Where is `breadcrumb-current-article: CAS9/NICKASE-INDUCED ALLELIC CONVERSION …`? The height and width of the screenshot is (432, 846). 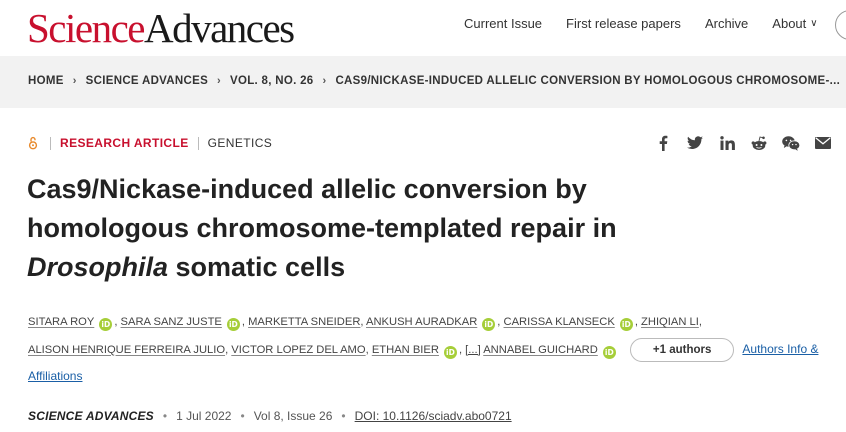 breadcrumb-current-article: CAS9/NICKASE-INDUCED ALLELIC CONVERSION … is located at coordinates (588, 81).